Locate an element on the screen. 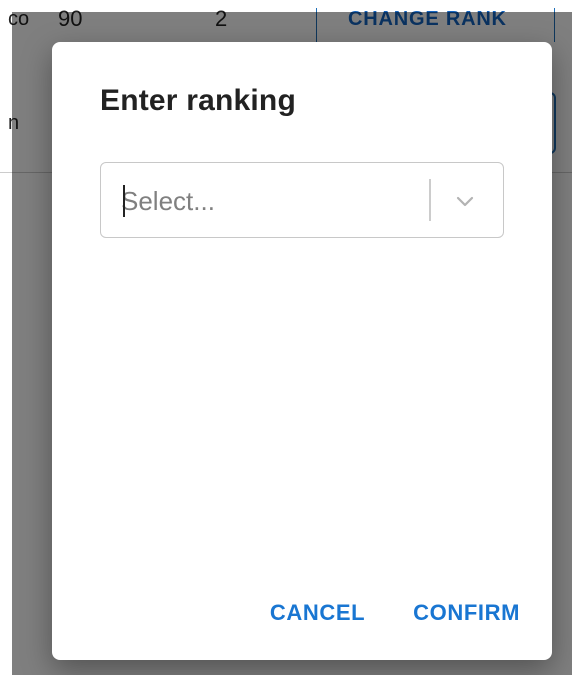 The image size is (572, 675). chevron-down-icon is located at coordinates (465, 201).